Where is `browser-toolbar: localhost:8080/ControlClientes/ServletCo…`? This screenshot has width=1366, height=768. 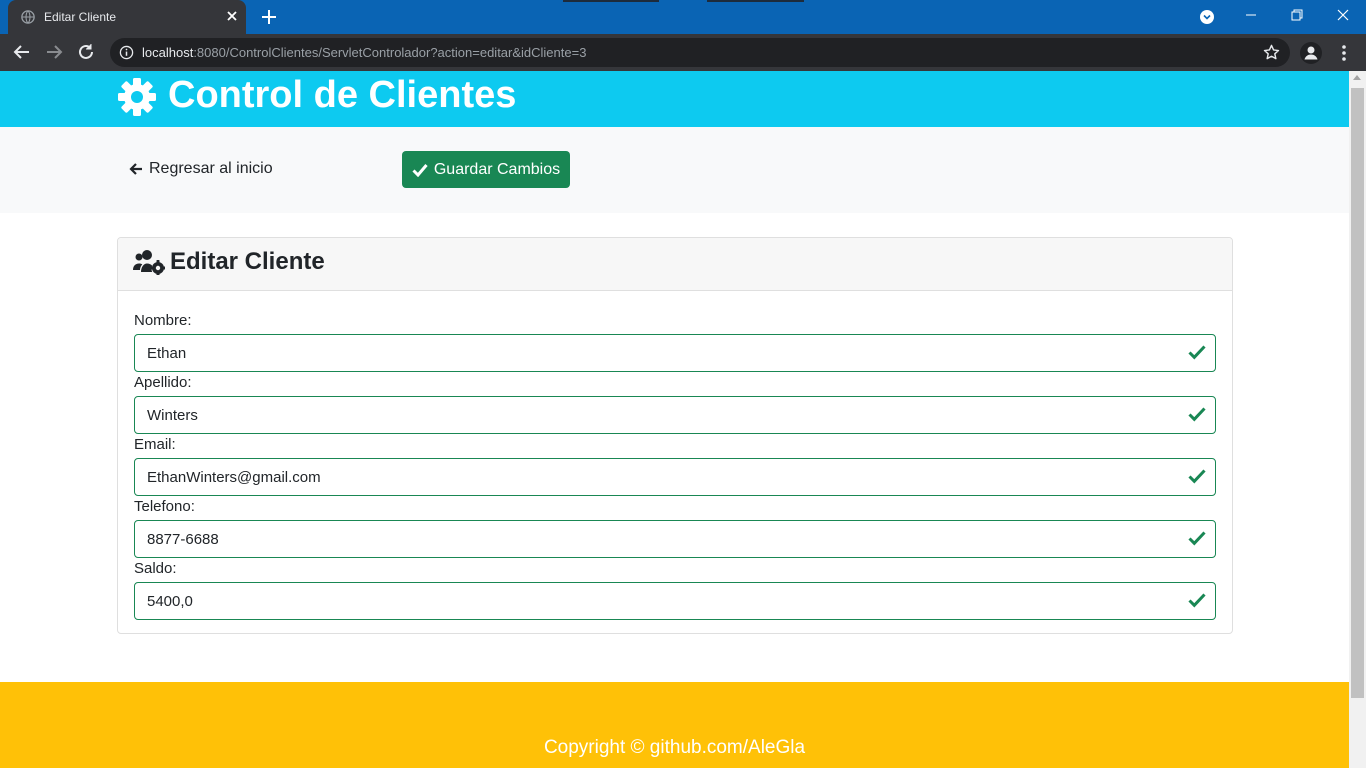
browser-toolbar: localhost:8080/ControlClientes/ServletCo… is located at coordinates (683, 52).